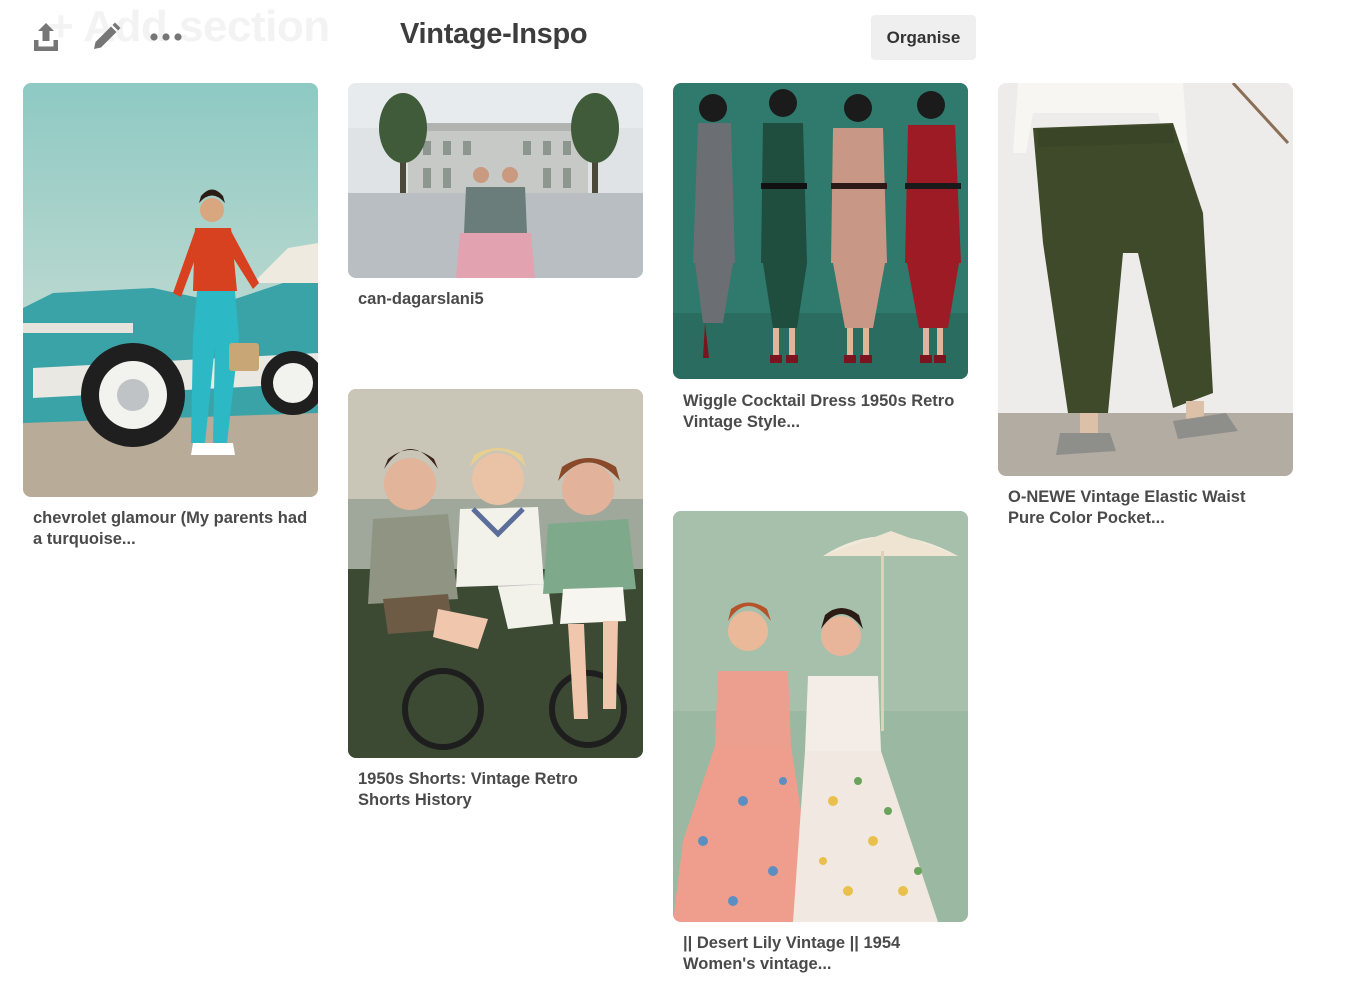 Image resolution: width=1353 pixels, height=987 pixels. I want to click on edit-board-button, so click(106, 37).